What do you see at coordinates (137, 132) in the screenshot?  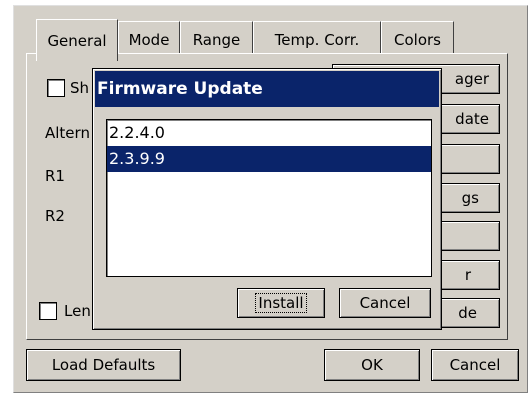 I see `list-item-label: 2.2.4.0` at bounding box center [137, 132].